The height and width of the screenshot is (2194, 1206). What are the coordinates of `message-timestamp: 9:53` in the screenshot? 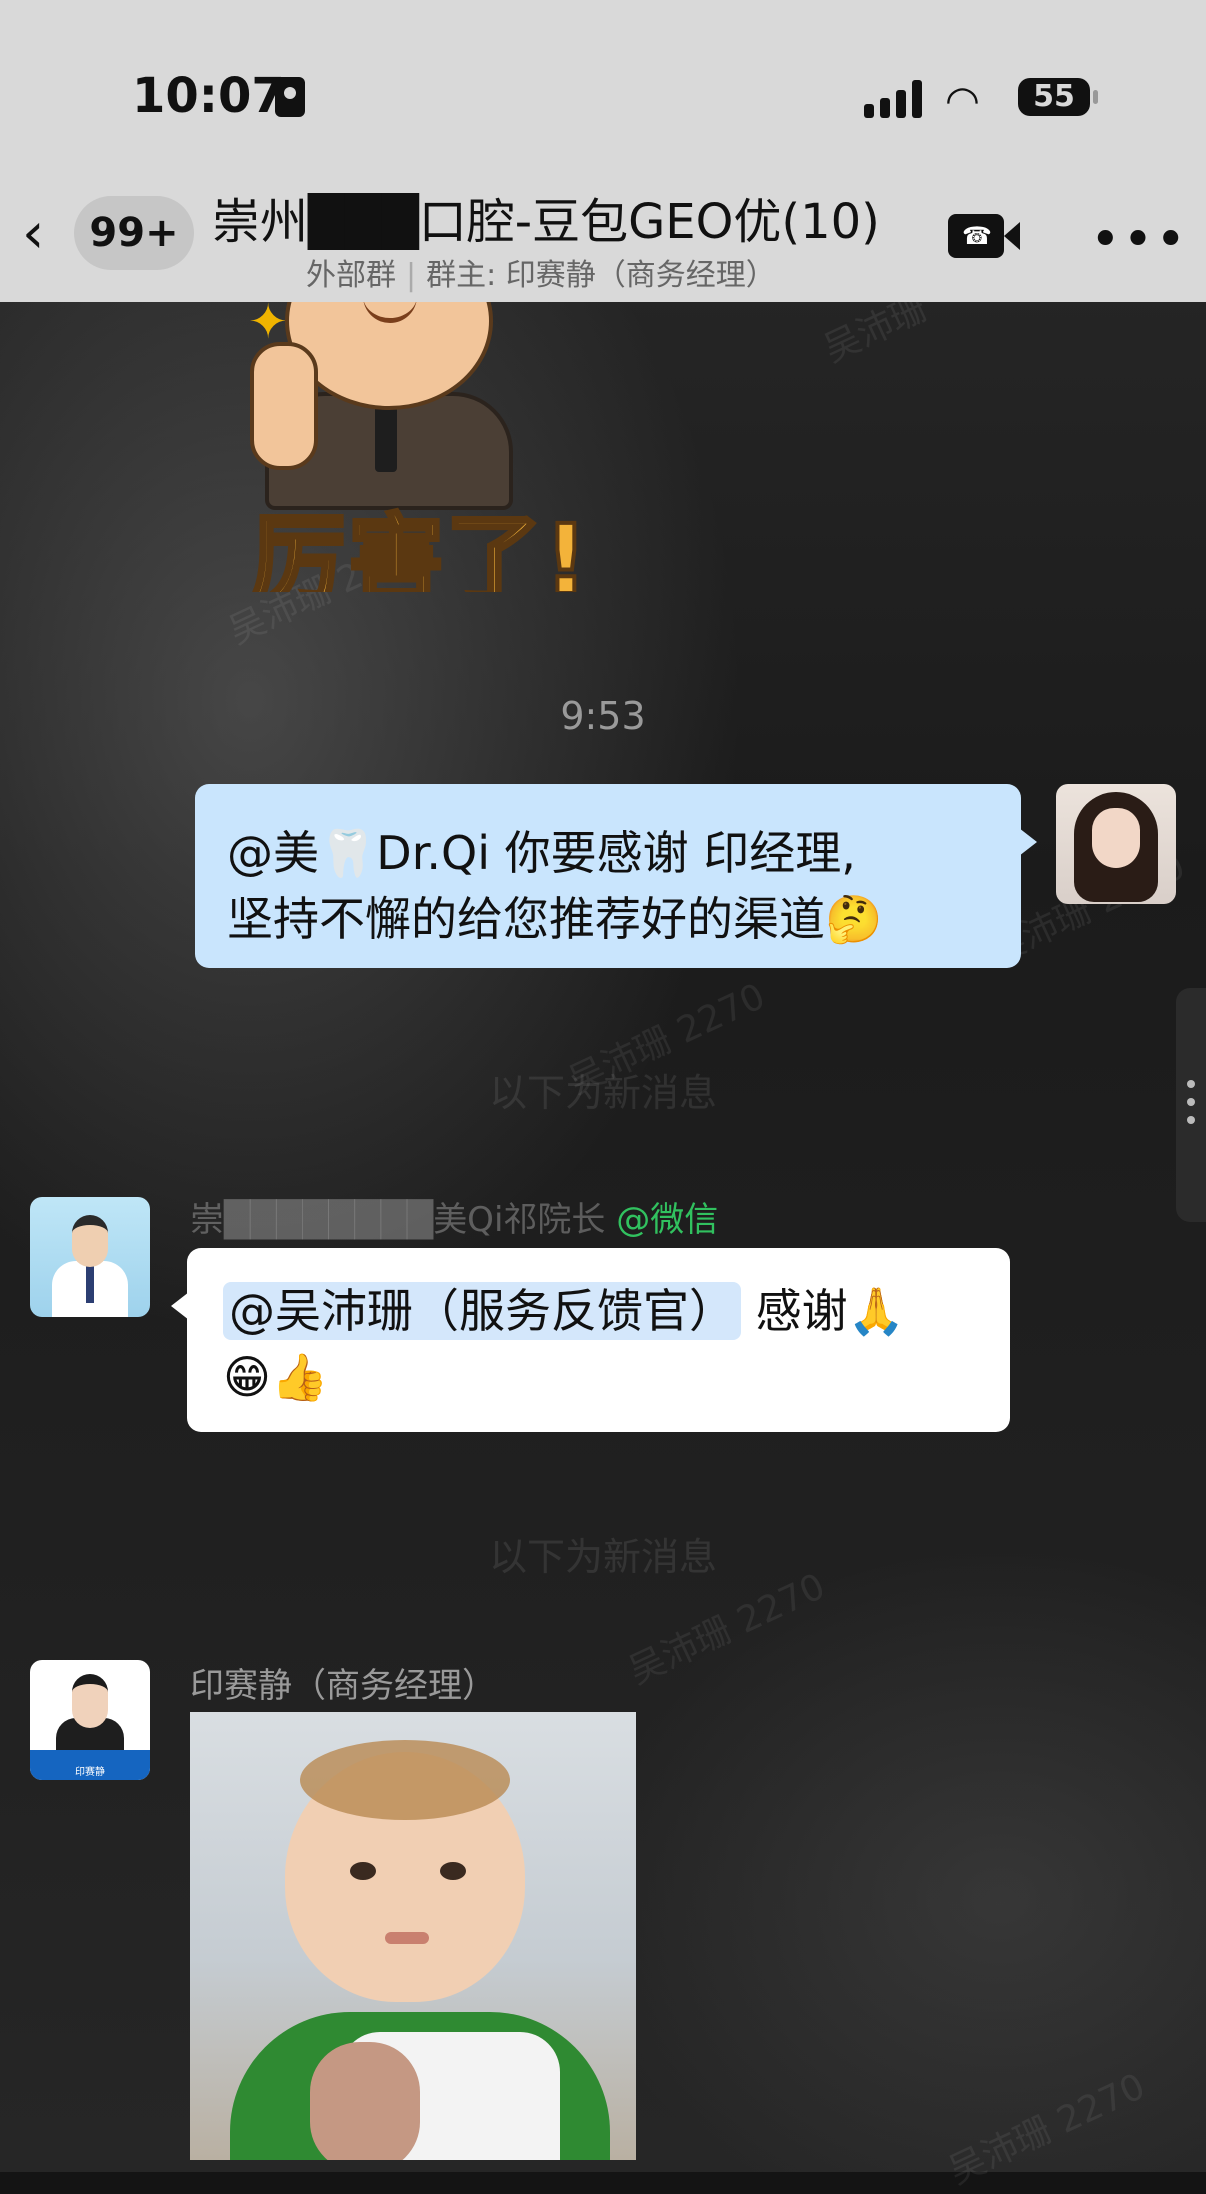 It's located at (603, 716).